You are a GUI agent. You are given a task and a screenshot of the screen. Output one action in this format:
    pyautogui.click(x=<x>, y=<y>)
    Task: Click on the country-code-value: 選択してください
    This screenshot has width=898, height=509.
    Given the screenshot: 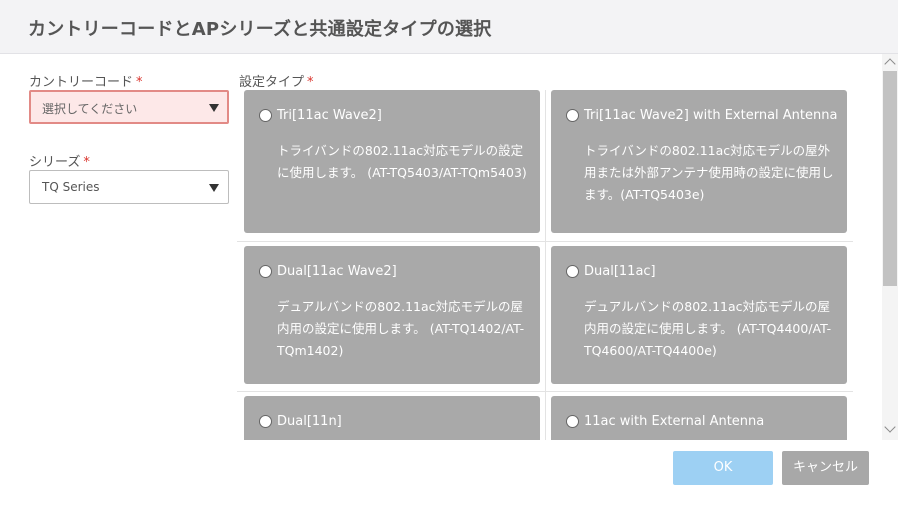 What is the action you would take?
    pyautogui.click(x=90, y=109)
    